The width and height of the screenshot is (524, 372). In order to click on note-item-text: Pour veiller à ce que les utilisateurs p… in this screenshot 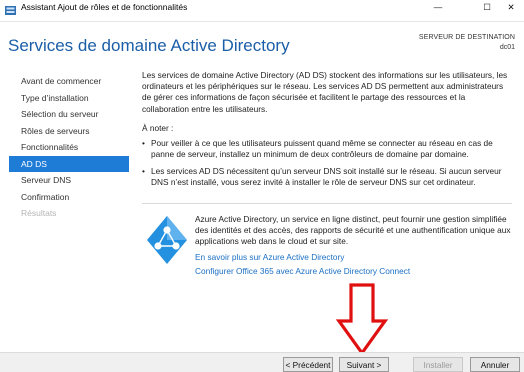, I will do `click(322, 148)`.